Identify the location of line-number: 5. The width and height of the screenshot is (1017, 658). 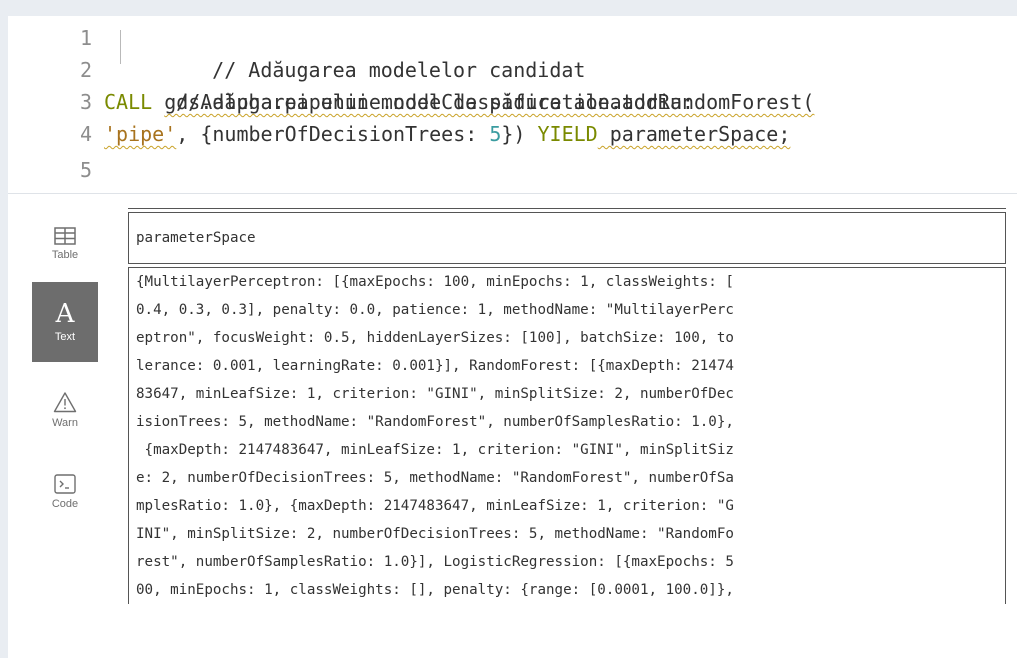
(85, 170).